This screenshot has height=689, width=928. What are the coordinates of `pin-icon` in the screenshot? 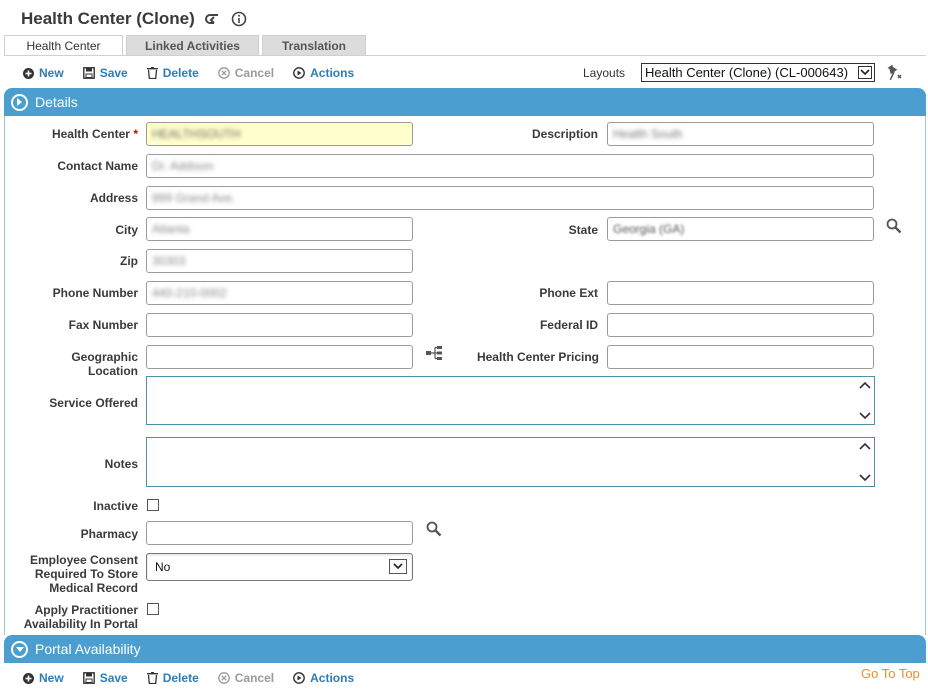 It's located at (895, 73).